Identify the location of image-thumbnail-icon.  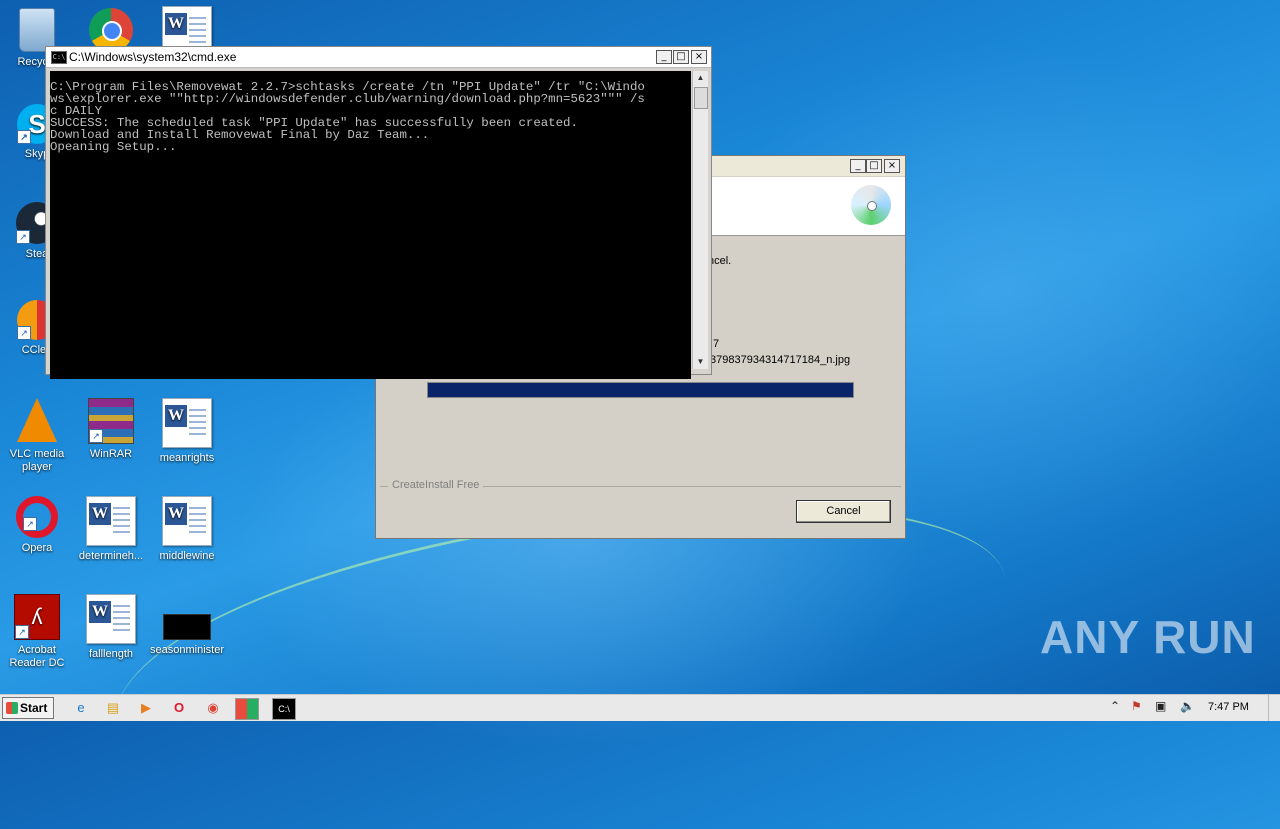
(187, 627).